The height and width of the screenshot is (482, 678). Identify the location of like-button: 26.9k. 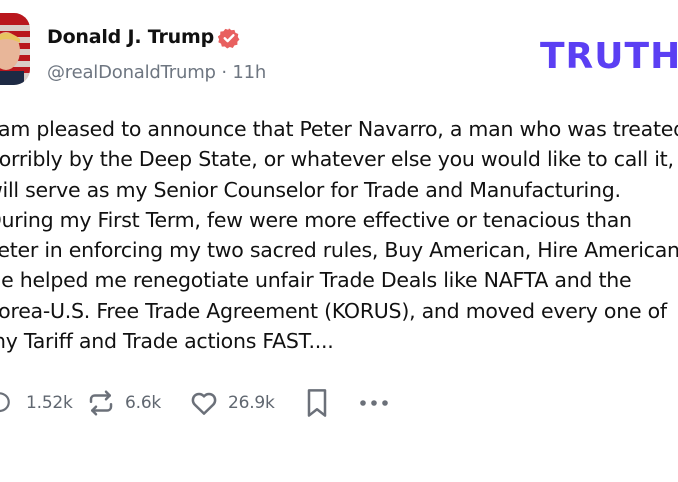
(232, 403).